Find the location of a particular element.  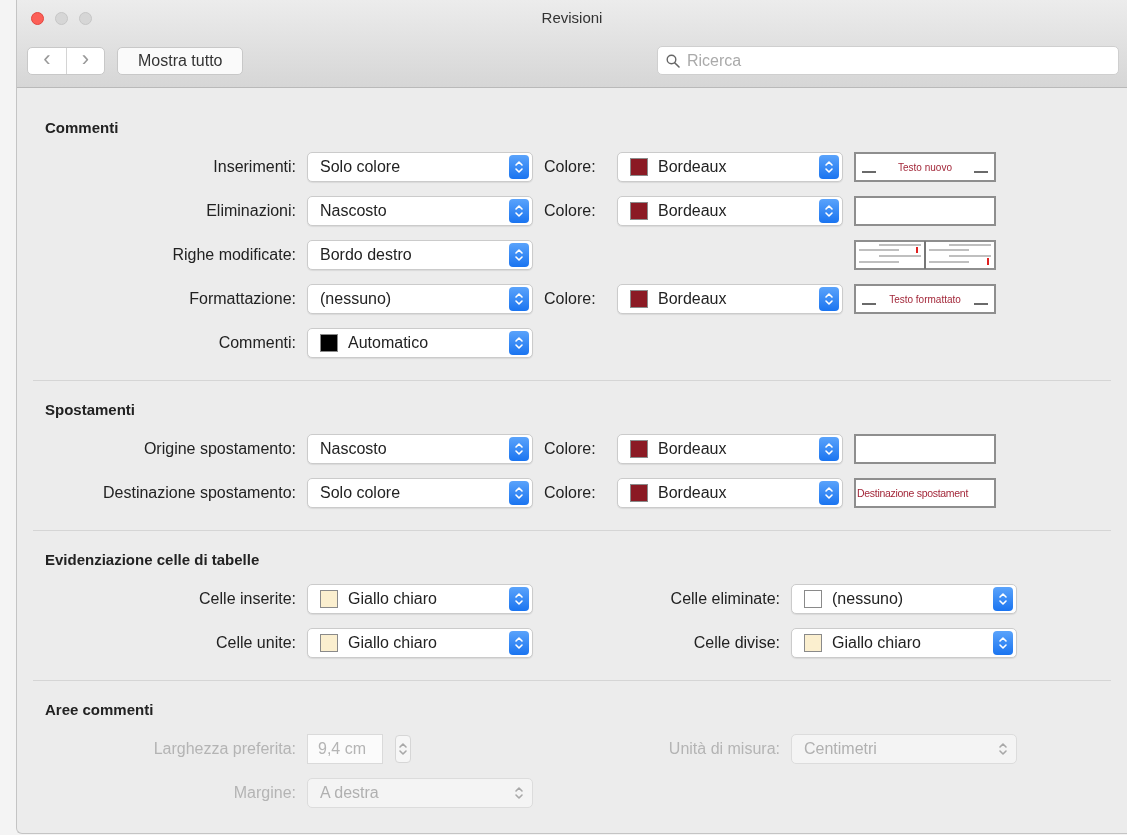

zoom-button is located at coordinates (85, 18).